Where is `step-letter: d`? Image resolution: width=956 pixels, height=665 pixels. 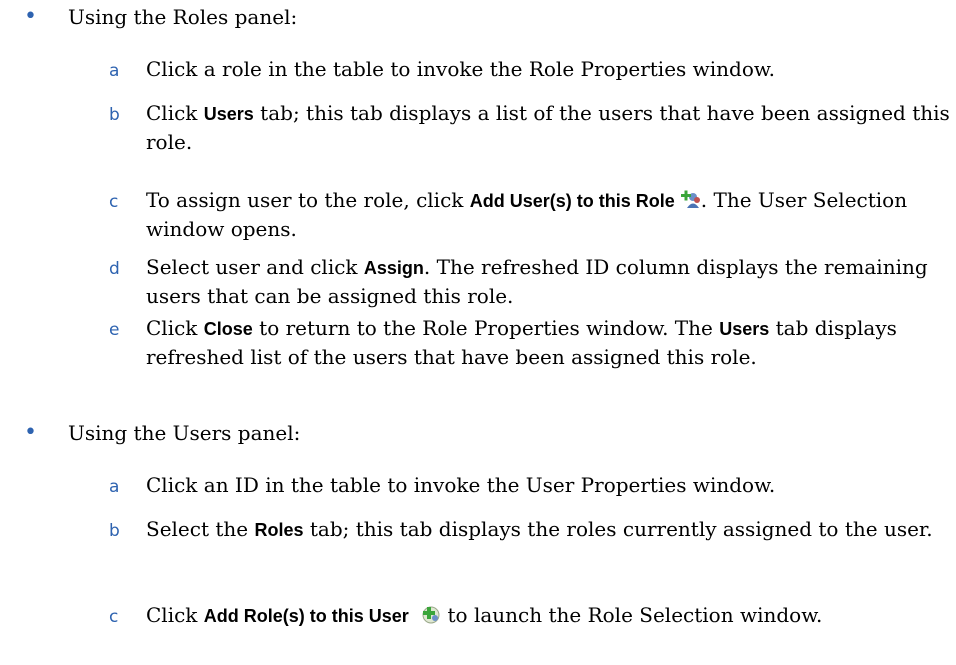
step-letter: d is located at coordinates (114, 269).